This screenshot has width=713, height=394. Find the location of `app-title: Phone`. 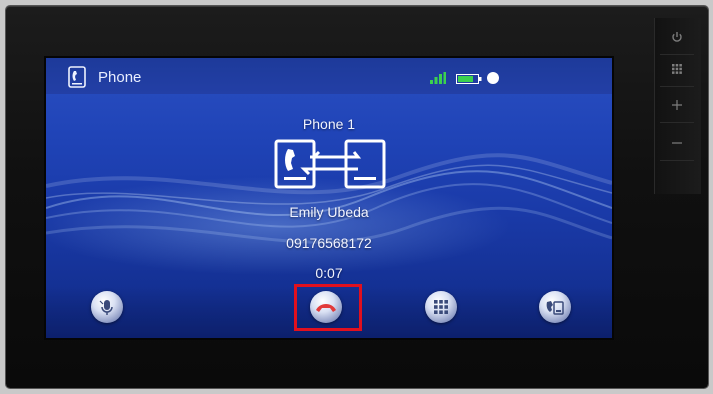

app-title: Phone is located at coordinates (120, 77).